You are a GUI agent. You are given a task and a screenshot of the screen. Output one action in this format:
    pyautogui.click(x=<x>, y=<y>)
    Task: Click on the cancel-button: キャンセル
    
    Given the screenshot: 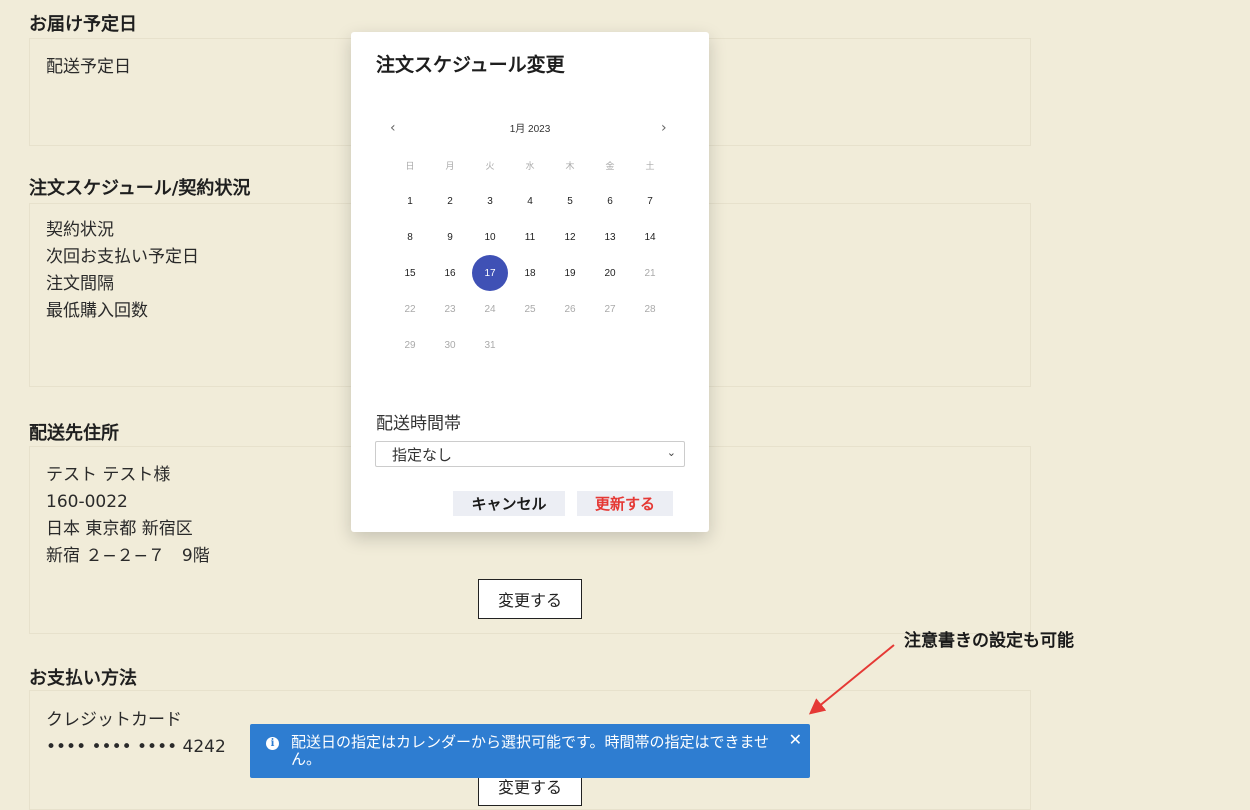 What is the action you would take?
    pyautogui.click(x=509, y=503)
    